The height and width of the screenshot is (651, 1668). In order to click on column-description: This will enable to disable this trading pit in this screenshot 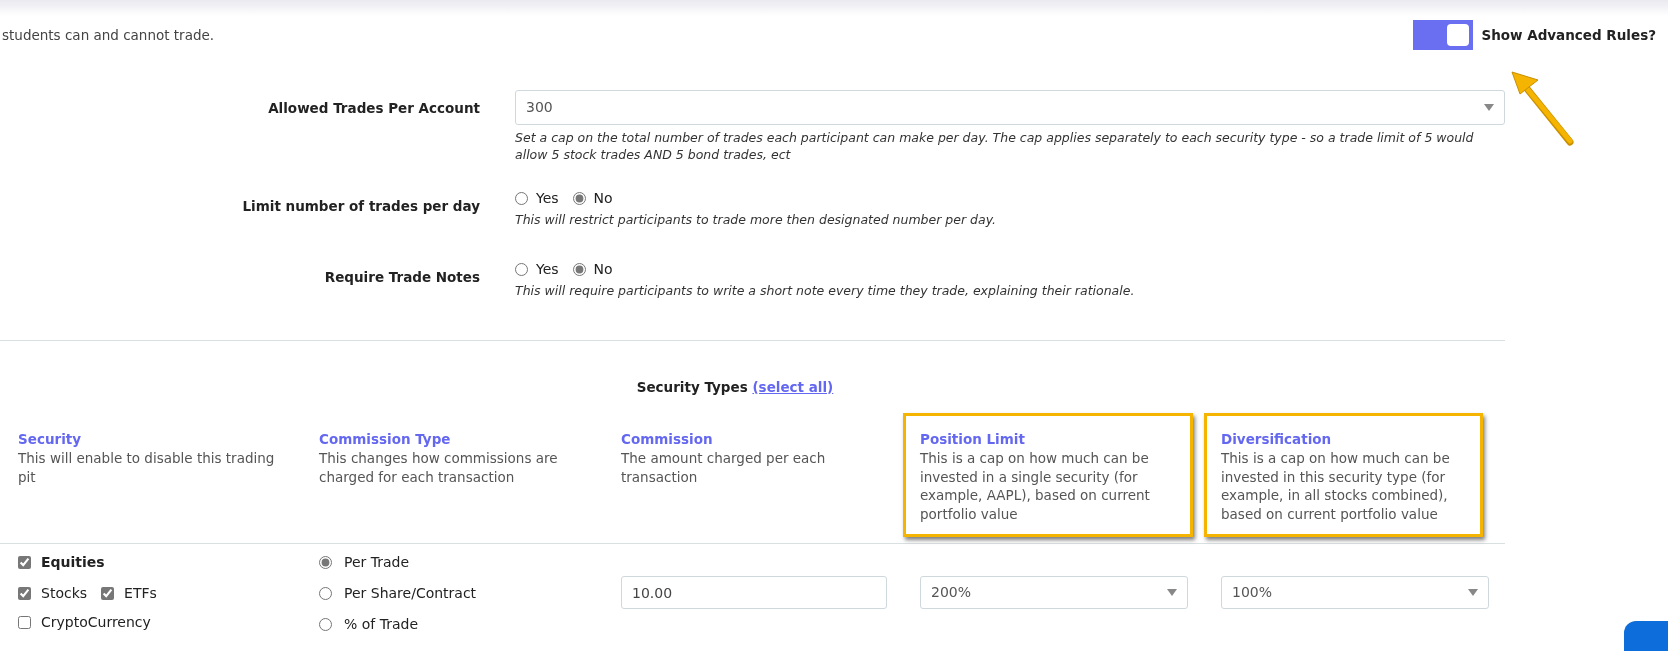, I will do `click(146, 467)`.